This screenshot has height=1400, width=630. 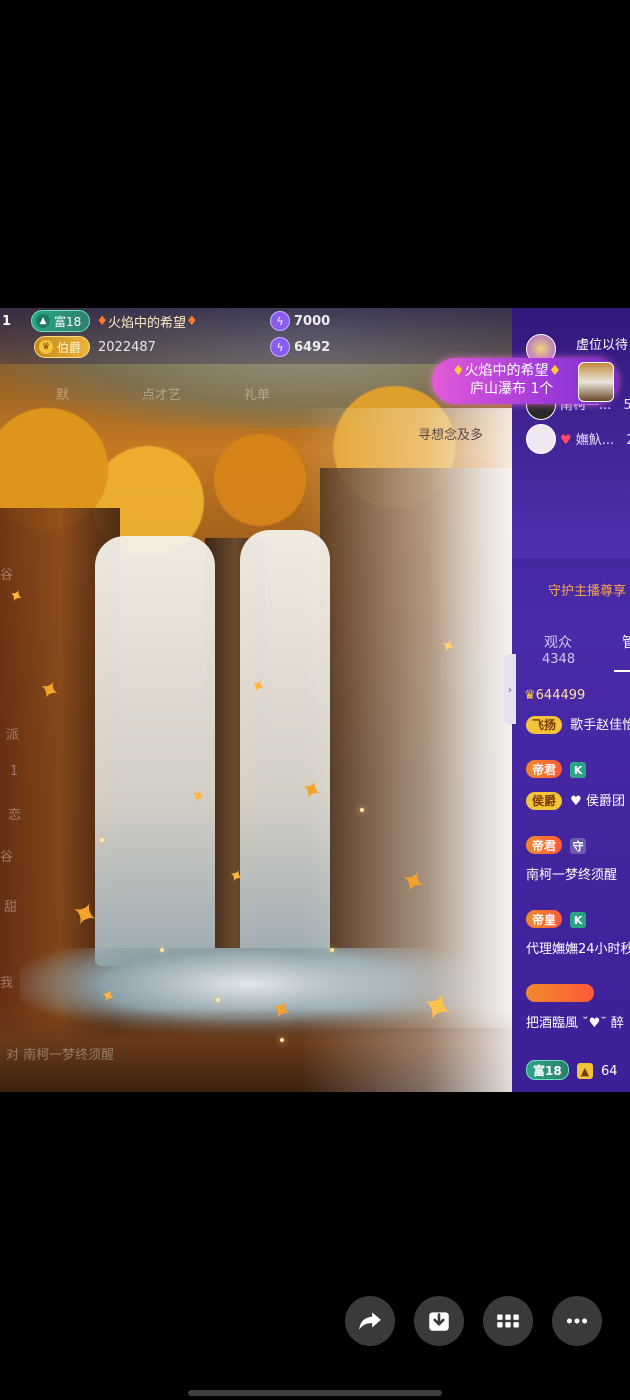 I want to click on download-icon, so click(x=439, y=1321).